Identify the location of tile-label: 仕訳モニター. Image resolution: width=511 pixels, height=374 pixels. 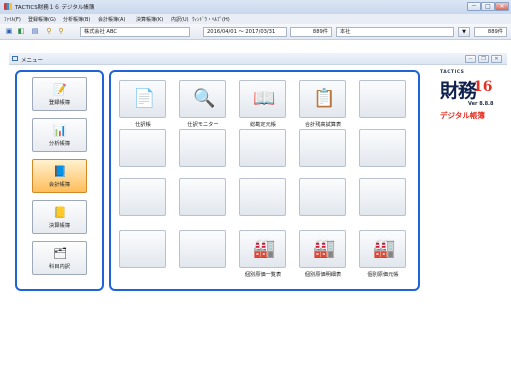
(203, 125).